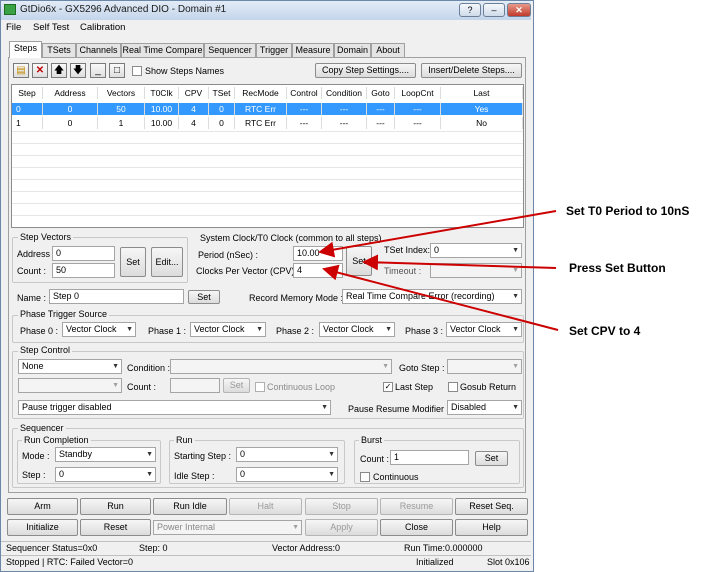 This screenshot has width=712, height=572. I want to click on arrow-to-period, so click(437, 234).